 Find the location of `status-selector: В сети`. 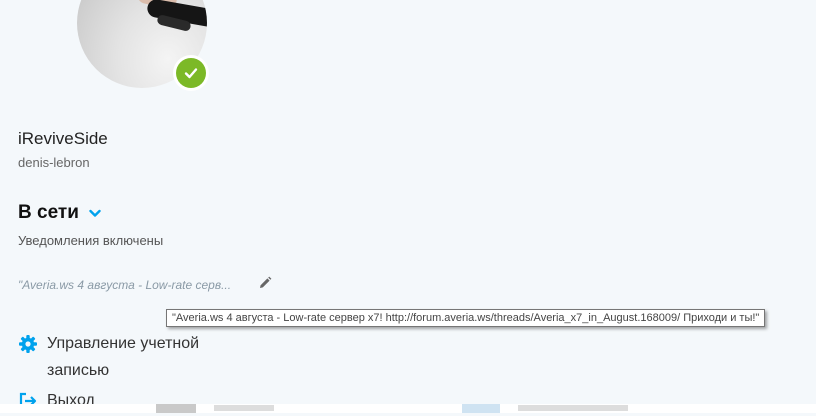

status-selector: В сети is located at coordinates (59, 213).